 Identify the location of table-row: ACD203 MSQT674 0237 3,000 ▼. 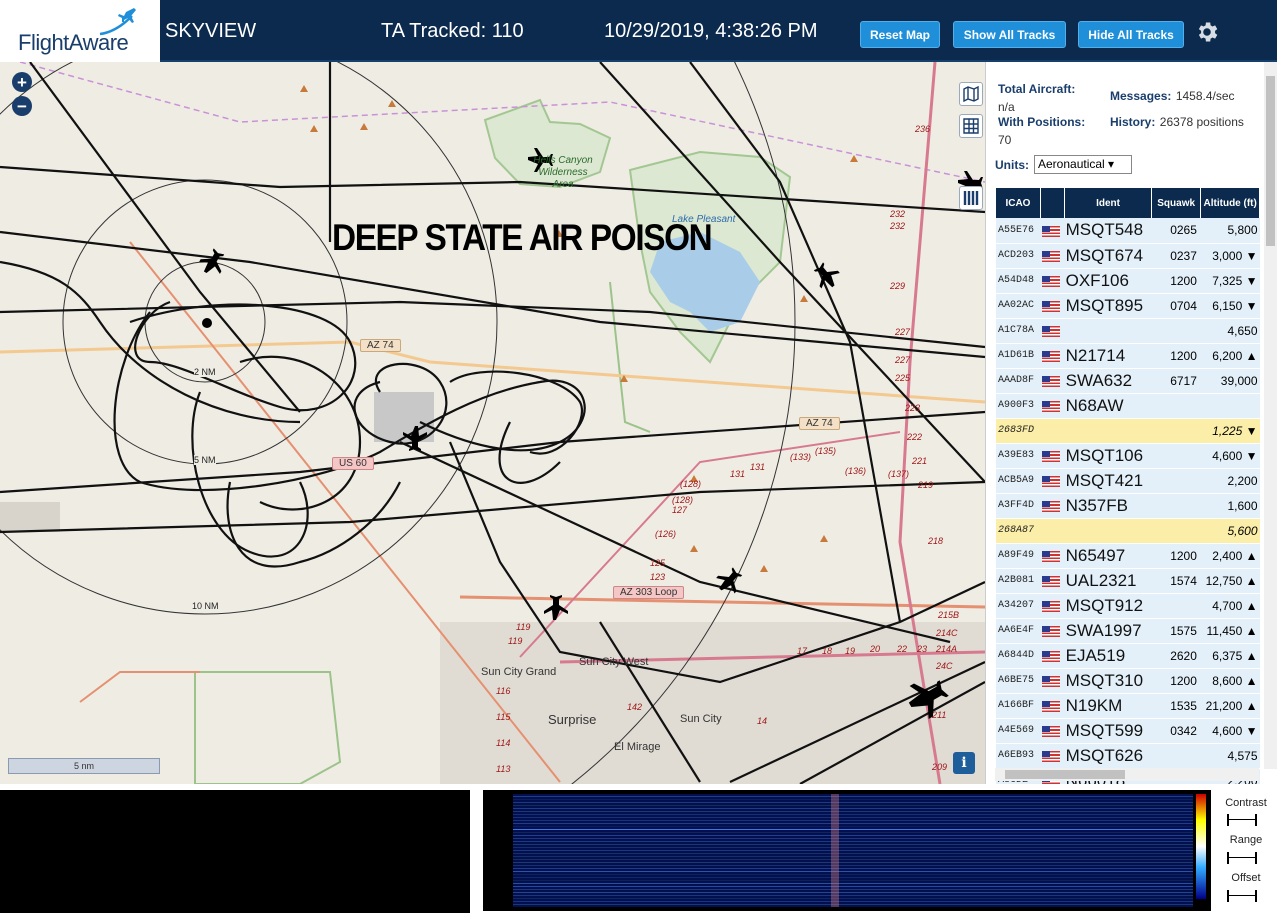
(1128, 256).